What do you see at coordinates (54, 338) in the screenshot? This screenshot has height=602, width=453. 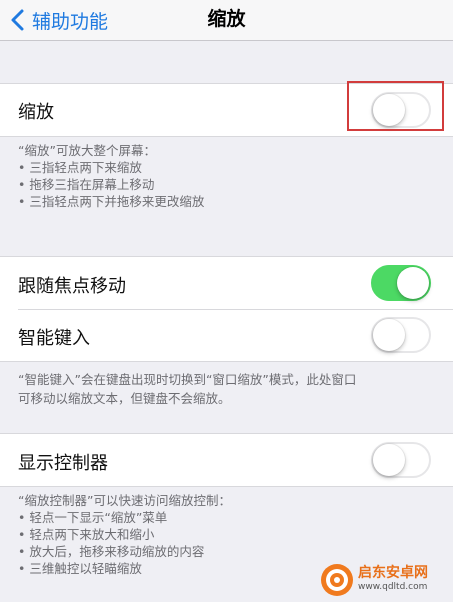 I see `smart-typing-label: 智能键入` at bounding box center [54, 338].